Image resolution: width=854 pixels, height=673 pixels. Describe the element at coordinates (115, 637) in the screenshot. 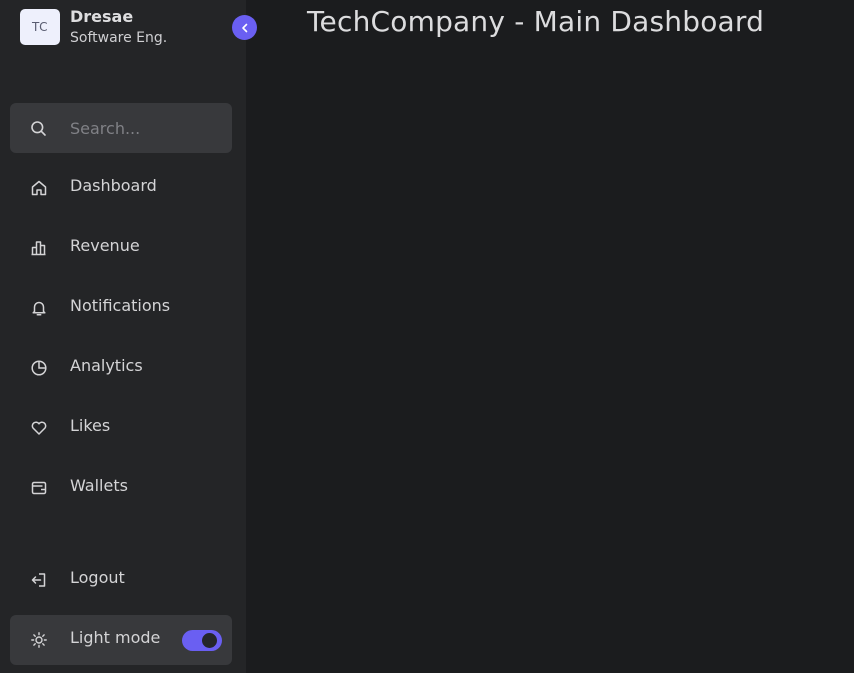

I see `light-mode-label: Light mode` at that location.